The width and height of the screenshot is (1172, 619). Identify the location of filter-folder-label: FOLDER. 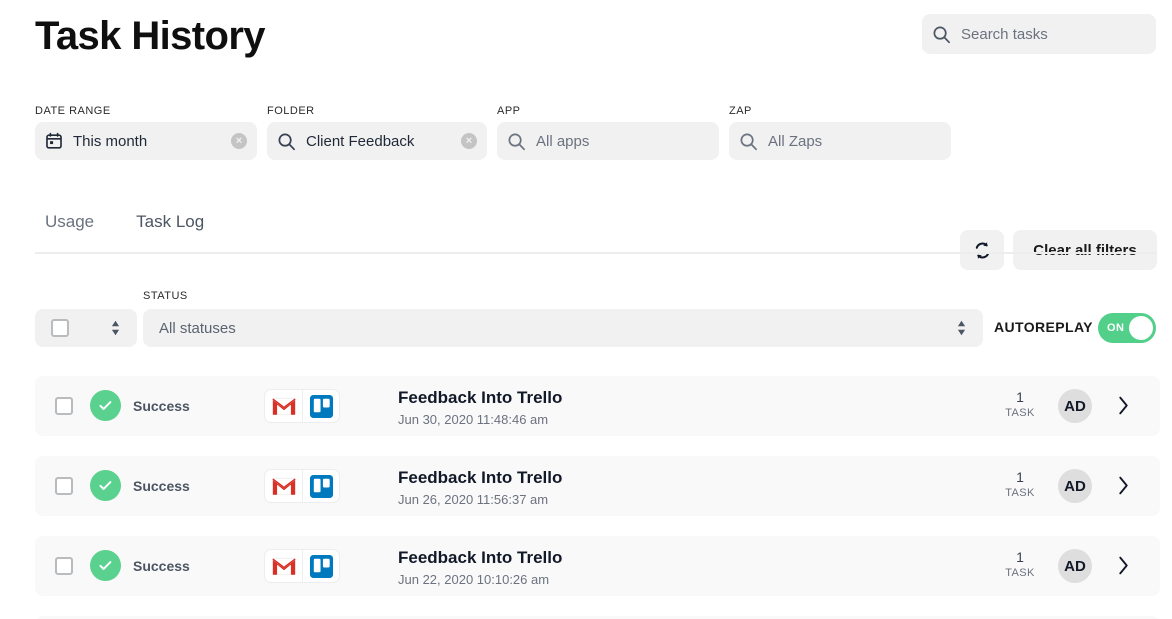
(291, 111).